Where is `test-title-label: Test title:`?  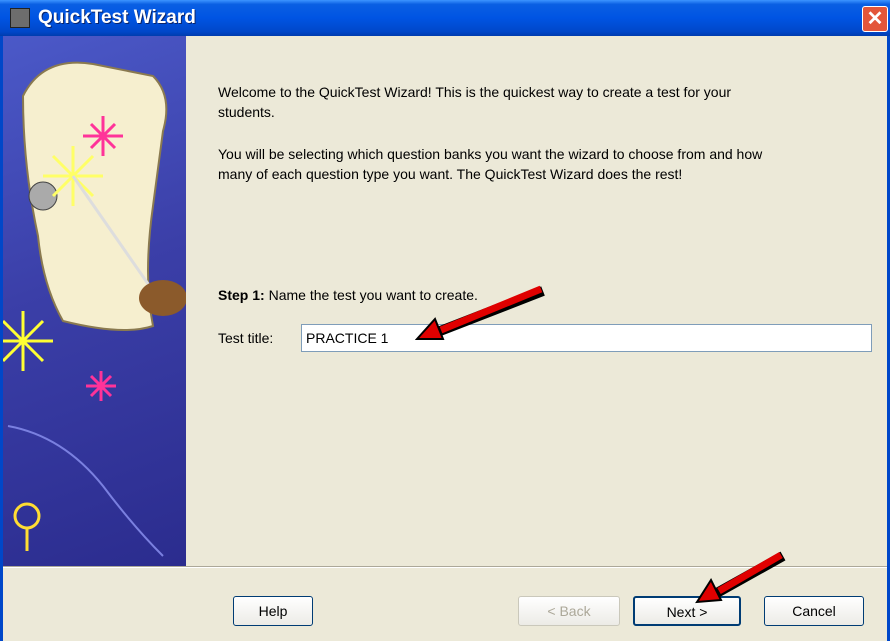 test-title-label: Test title: is located at coordinates (246, 338).